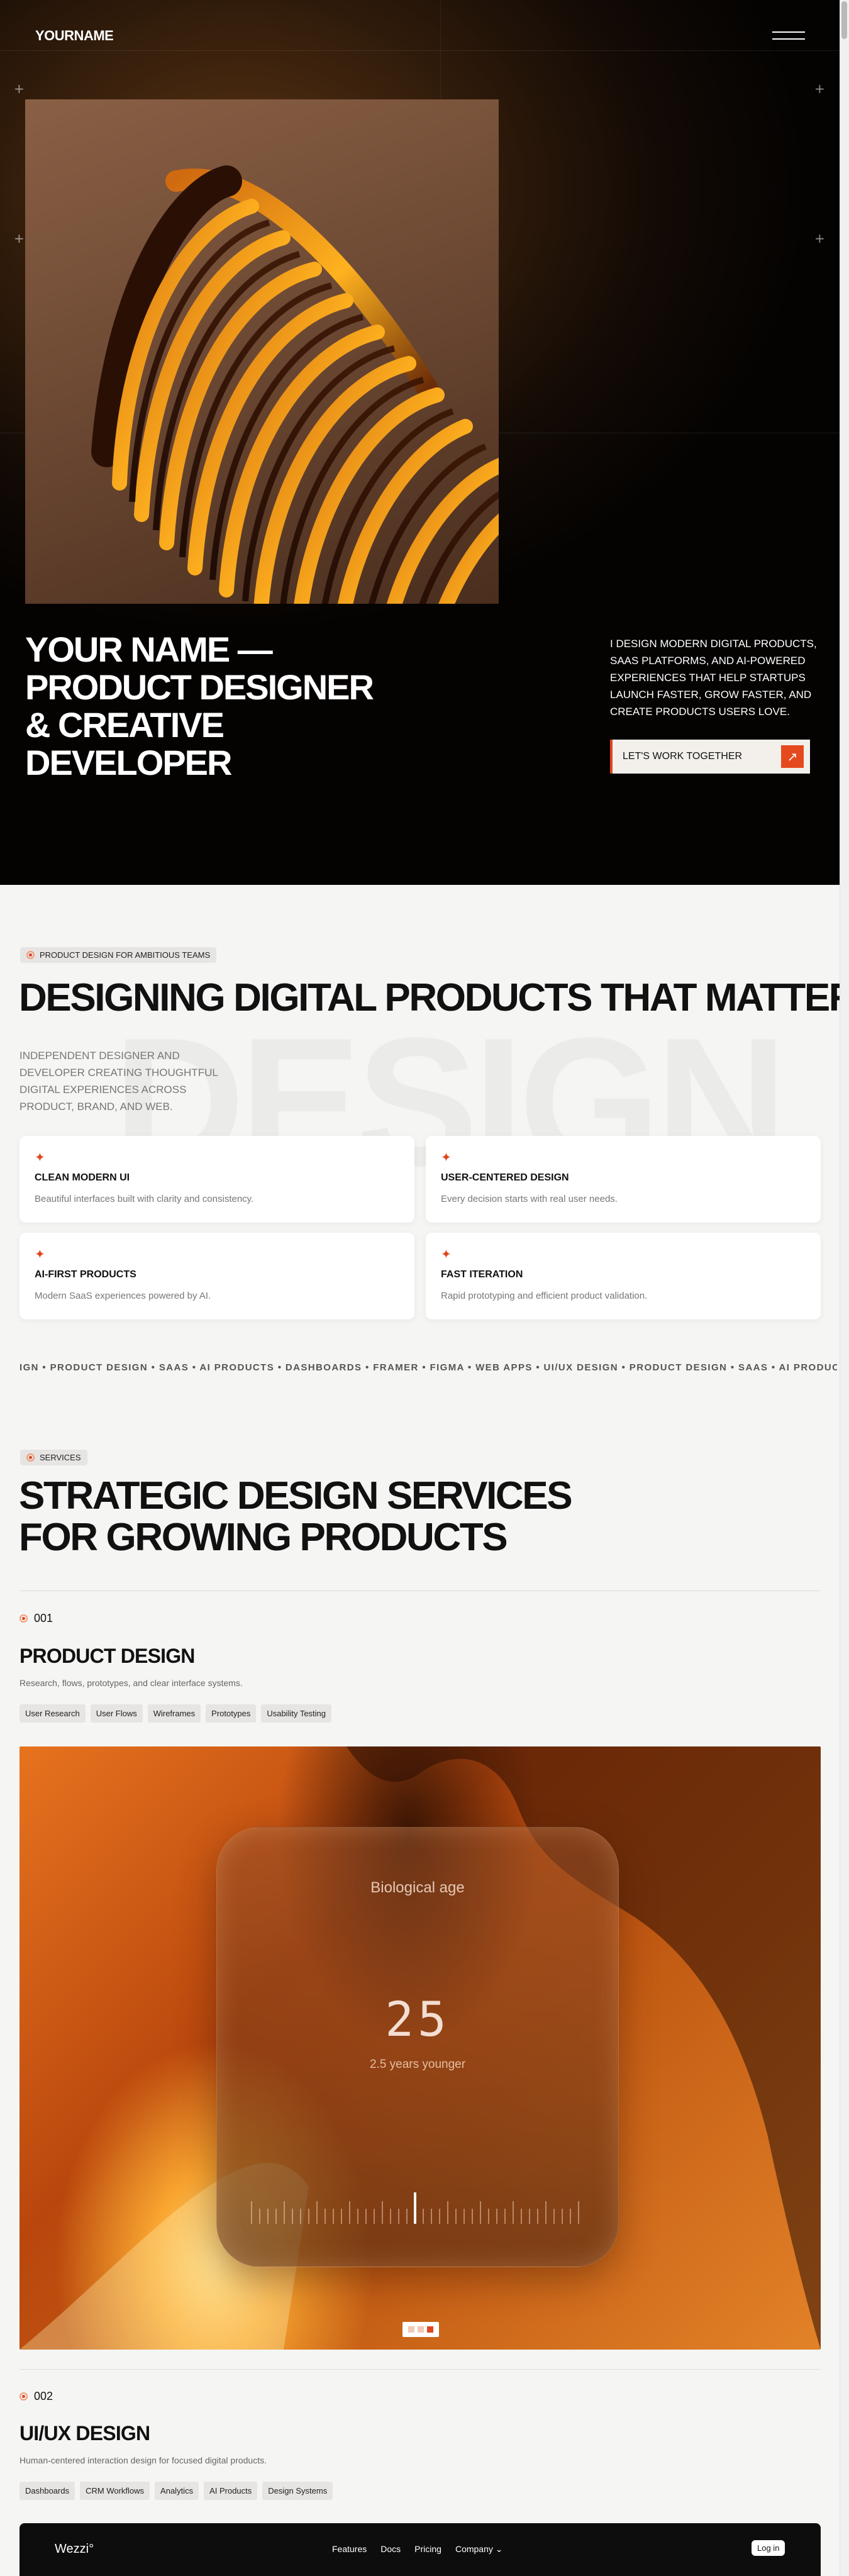 Image resolution: width=849 pixels, height=2576 pixels. I want to click on scrollbar-track, so click(845, 1288).